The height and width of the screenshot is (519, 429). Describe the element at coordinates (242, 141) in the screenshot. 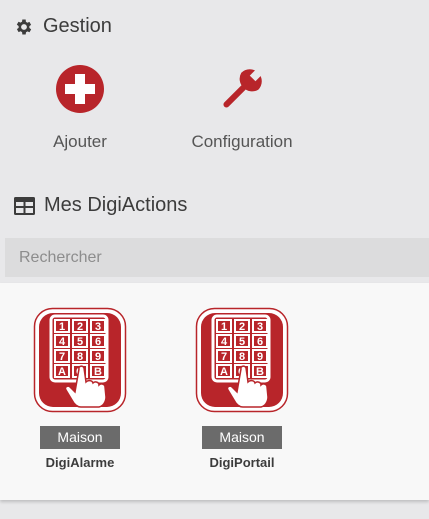

I see `configuration-tile-label: Configuration` at that location.